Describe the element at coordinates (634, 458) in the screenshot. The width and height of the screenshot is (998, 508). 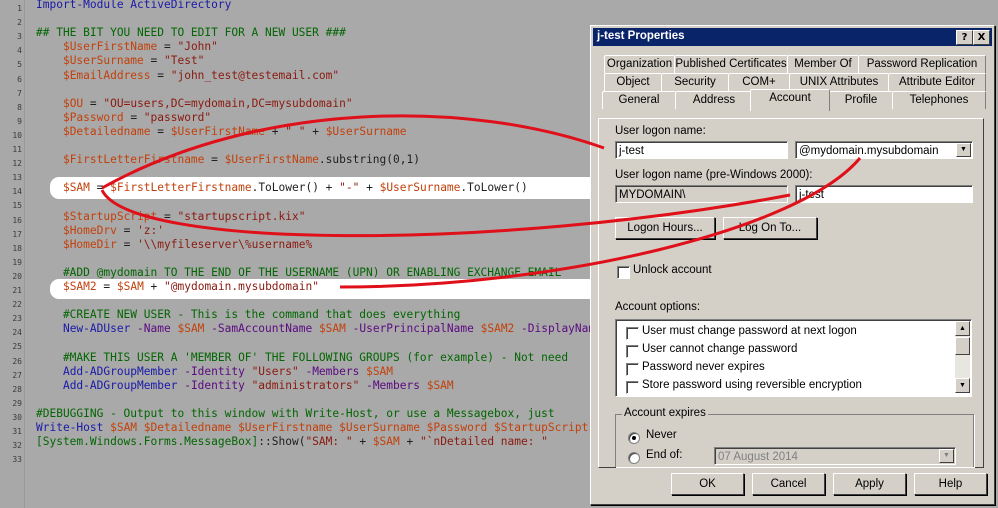
I see `end-of-radio` at that location.